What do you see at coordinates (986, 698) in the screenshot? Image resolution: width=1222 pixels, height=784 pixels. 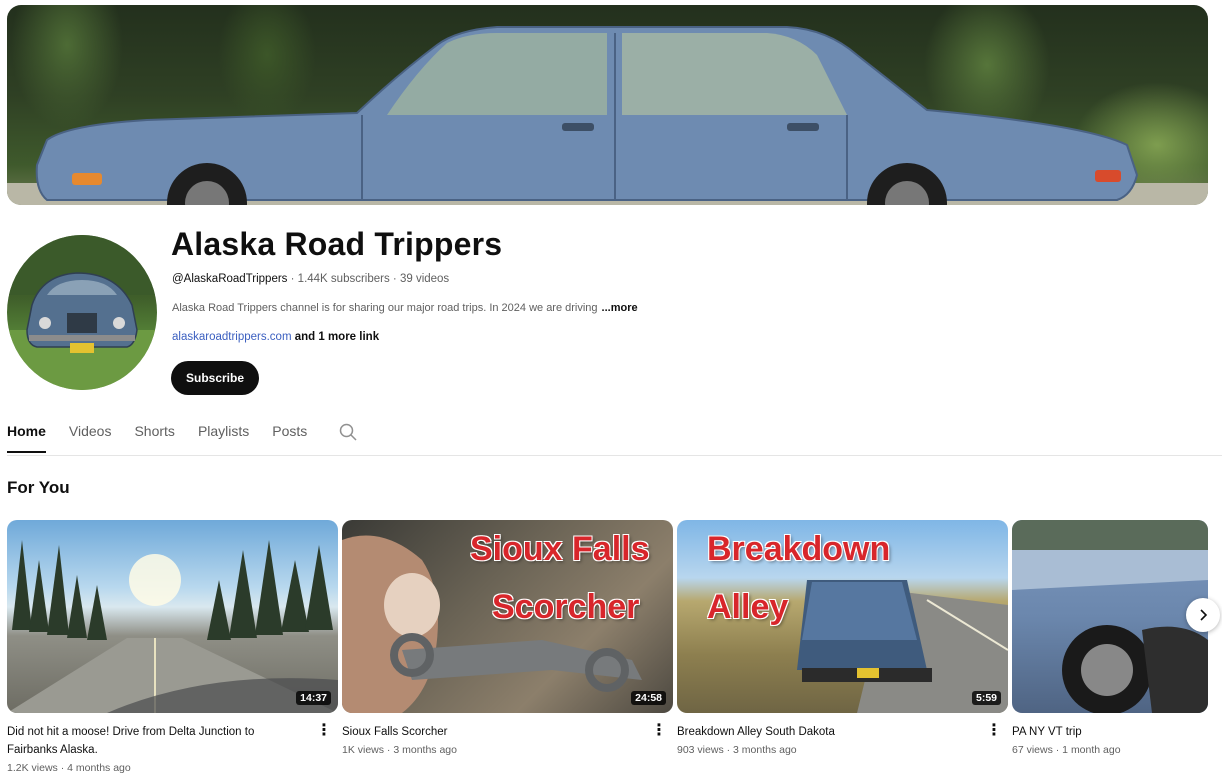 I see `video-duration: 5:59` at bounding box center [986, 698].